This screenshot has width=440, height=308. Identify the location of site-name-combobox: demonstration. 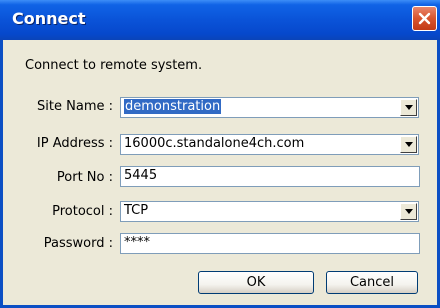
(269, 107).